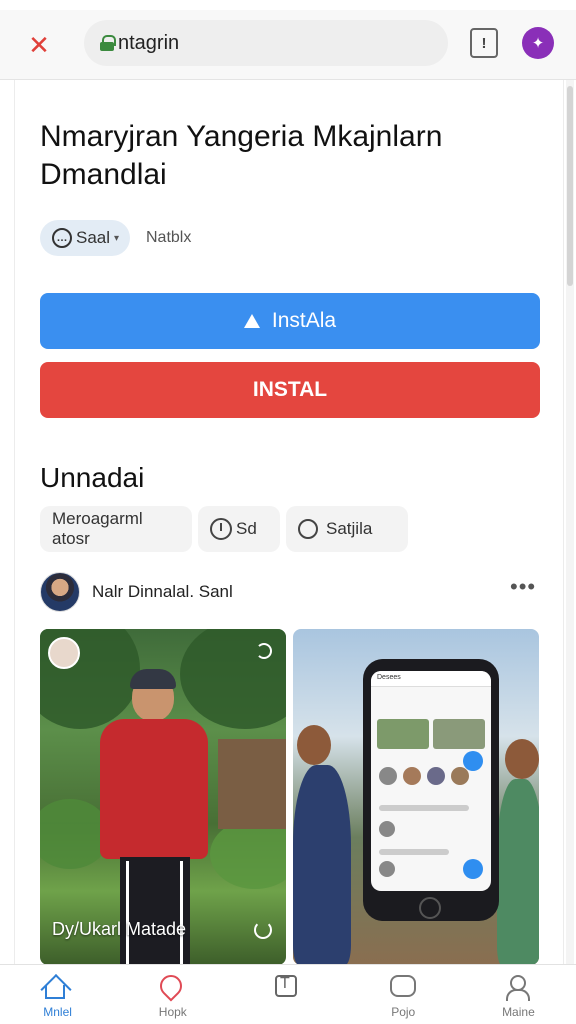  What do you see at coordinates (263, 930) in the screenshot?
I see `refresh-icon` at bounding box center [263, 930].